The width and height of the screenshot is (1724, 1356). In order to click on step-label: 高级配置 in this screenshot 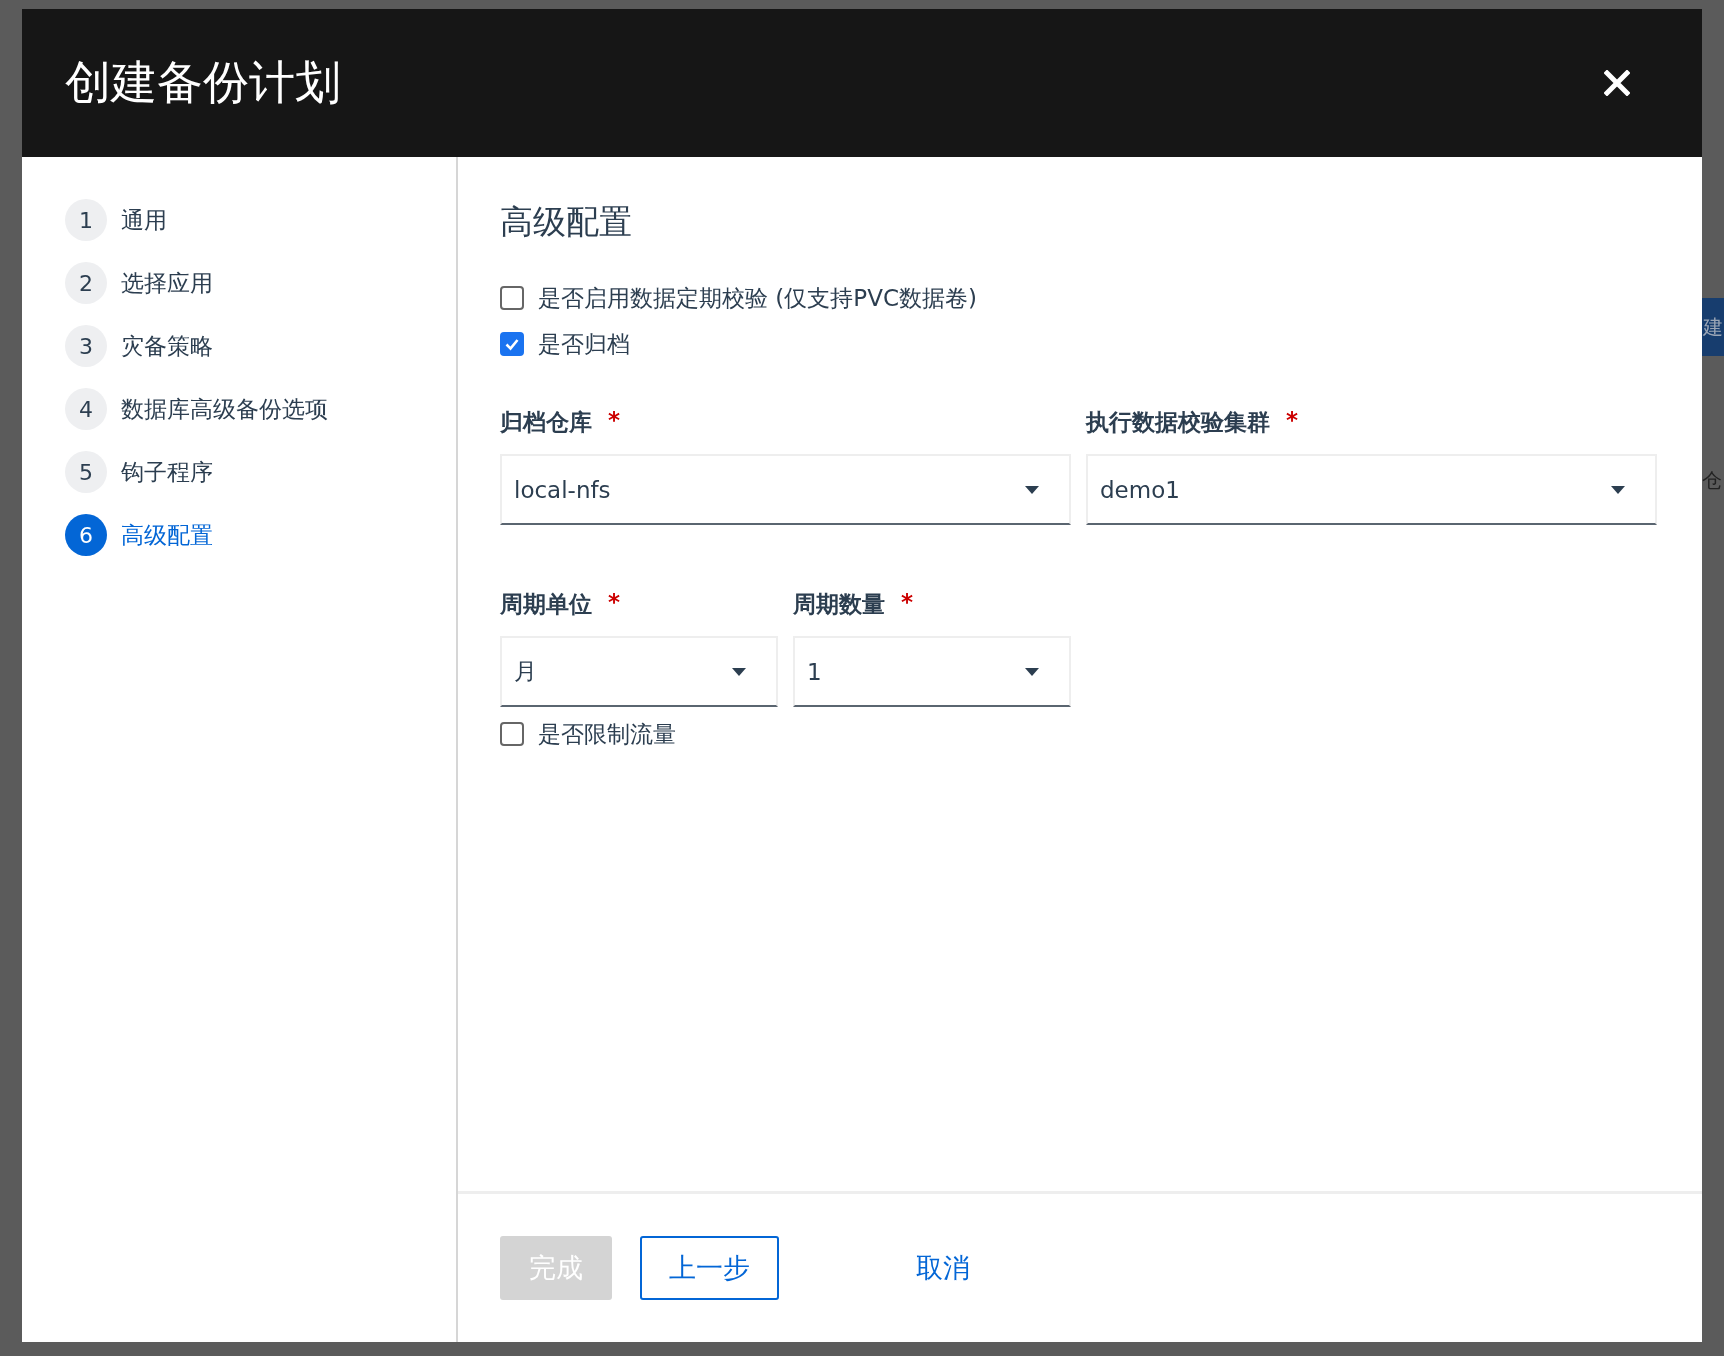, I will do `click(167, 535)`.